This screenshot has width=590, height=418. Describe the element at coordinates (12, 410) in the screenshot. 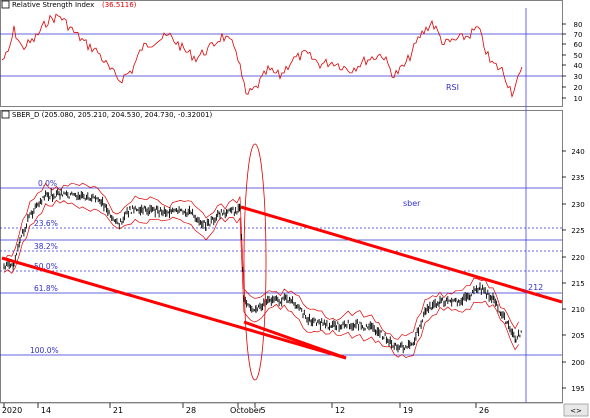

I see `time-tick-label: 2020` at that location.